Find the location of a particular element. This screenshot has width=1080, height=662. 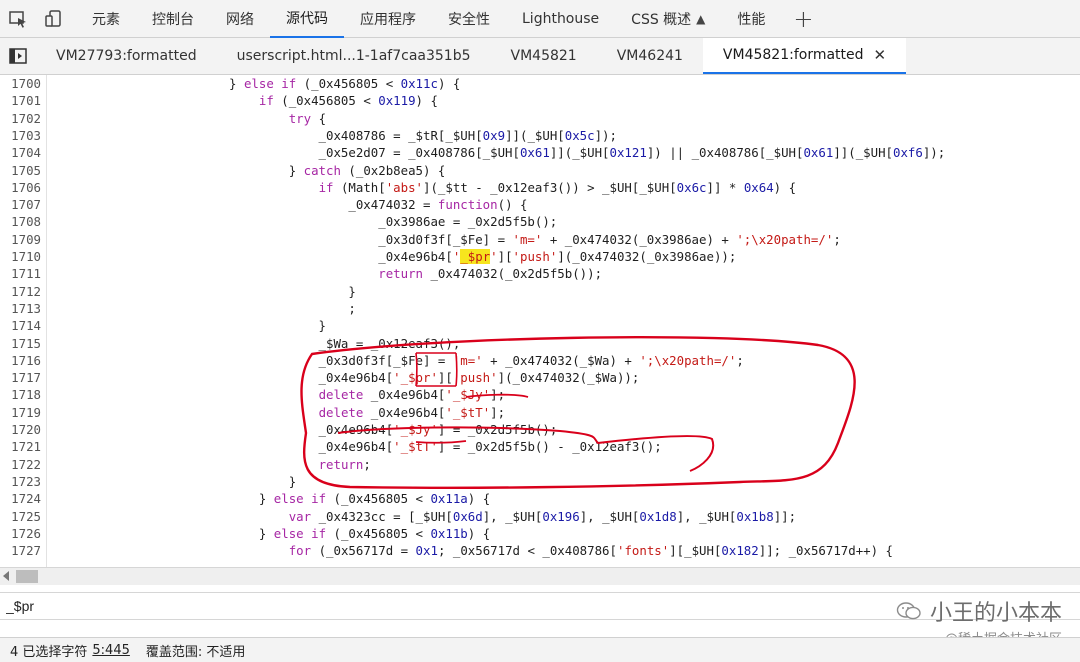

code-text: ; is located at coordinates (203, 308).